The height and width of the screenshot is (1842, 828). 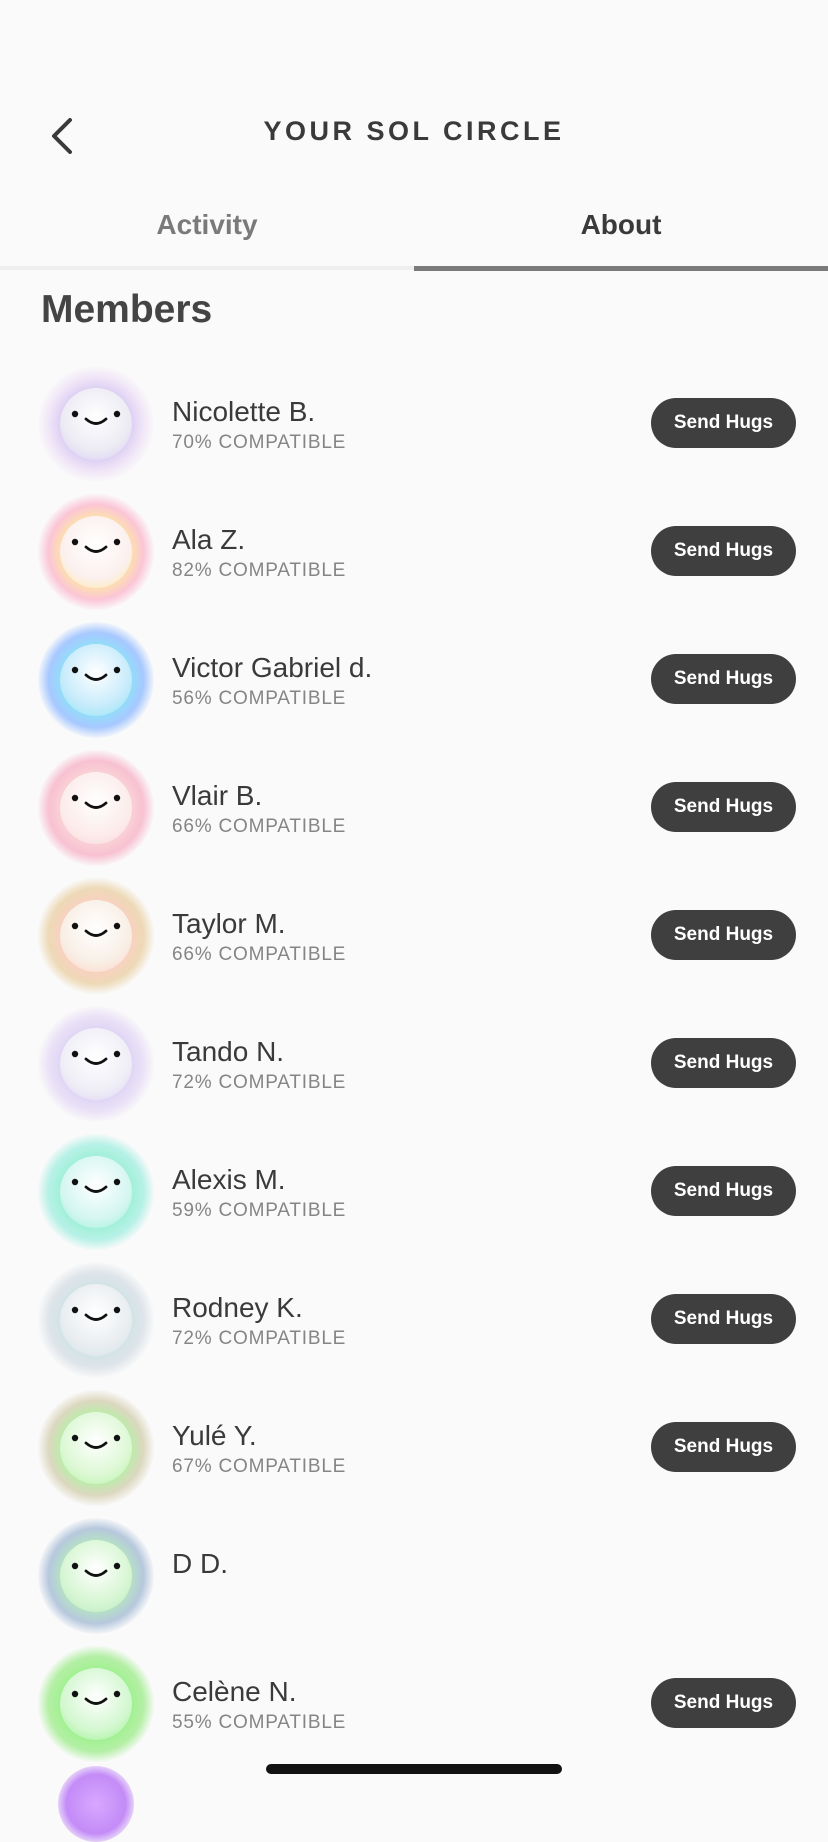 What do you see at coordinates (259, 570) in the screenshot?
I see `compatibility-label: 82% COMPATIBLE` at bounding box center [259, 570].